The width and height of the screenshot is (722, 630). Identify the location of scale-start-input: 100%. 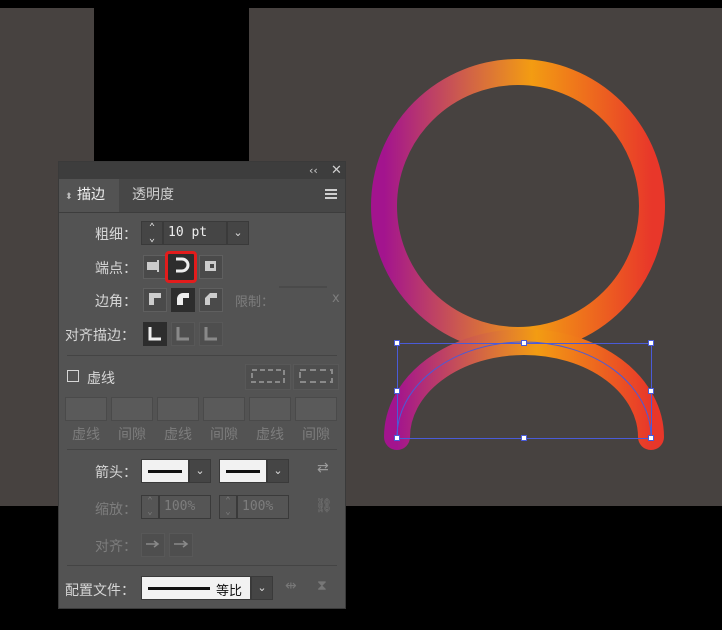
(185, 507).